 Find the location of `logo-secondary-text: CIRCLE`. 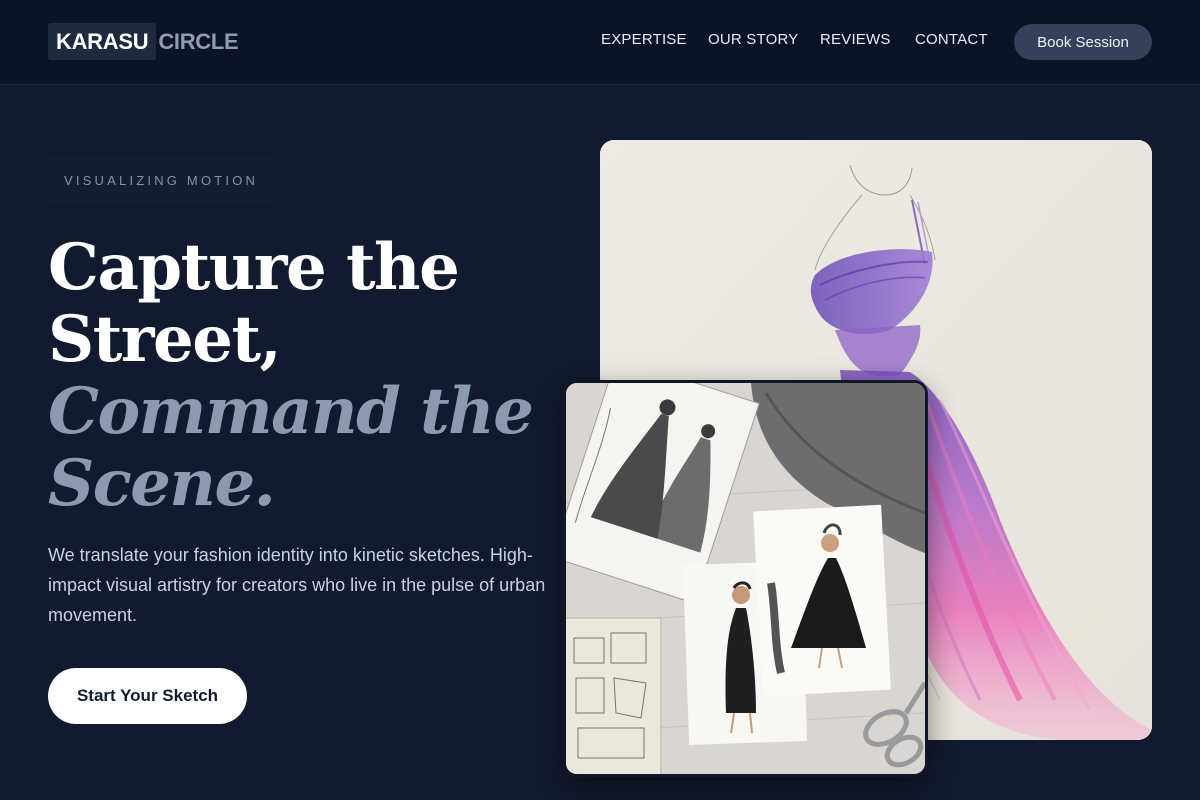

logo-secondary-text: CIRCLE is located at coordinates (198, 41).